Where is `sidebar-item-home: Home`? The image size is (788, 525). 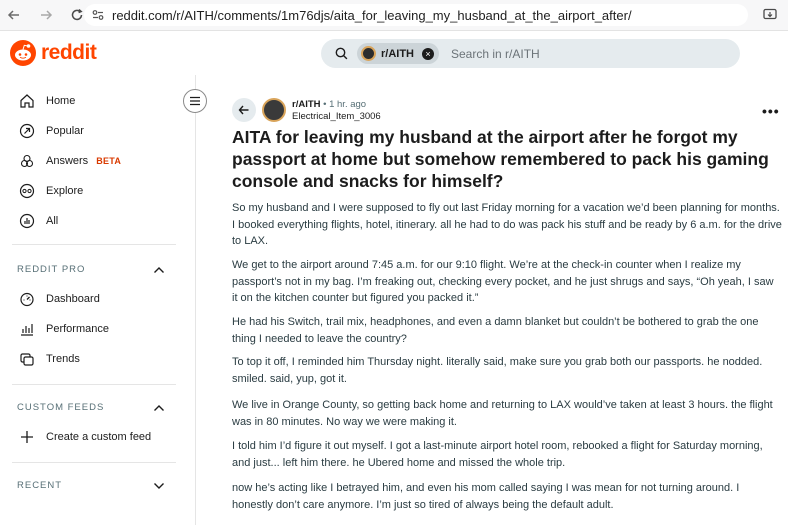
sidebar-item-home: Home is located at coordinates (46, 101).